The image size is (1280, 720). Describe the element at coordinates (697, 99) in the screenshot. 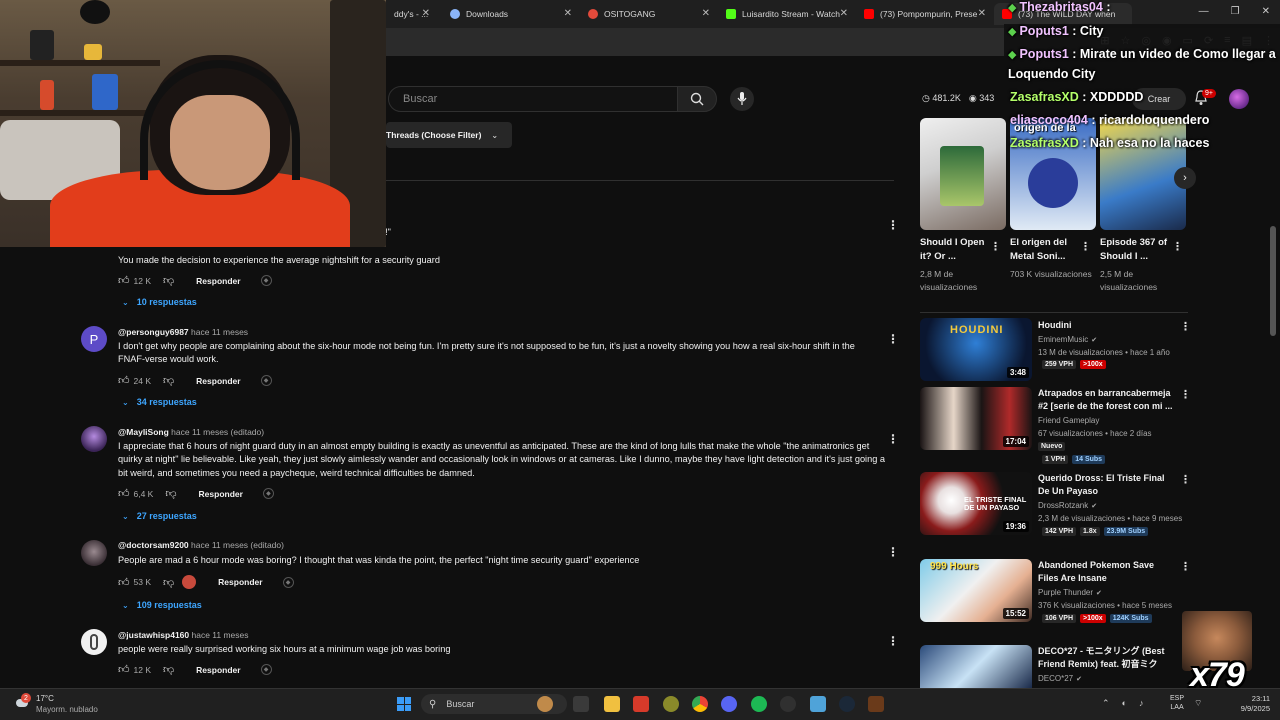

I see `search-button` at that location.